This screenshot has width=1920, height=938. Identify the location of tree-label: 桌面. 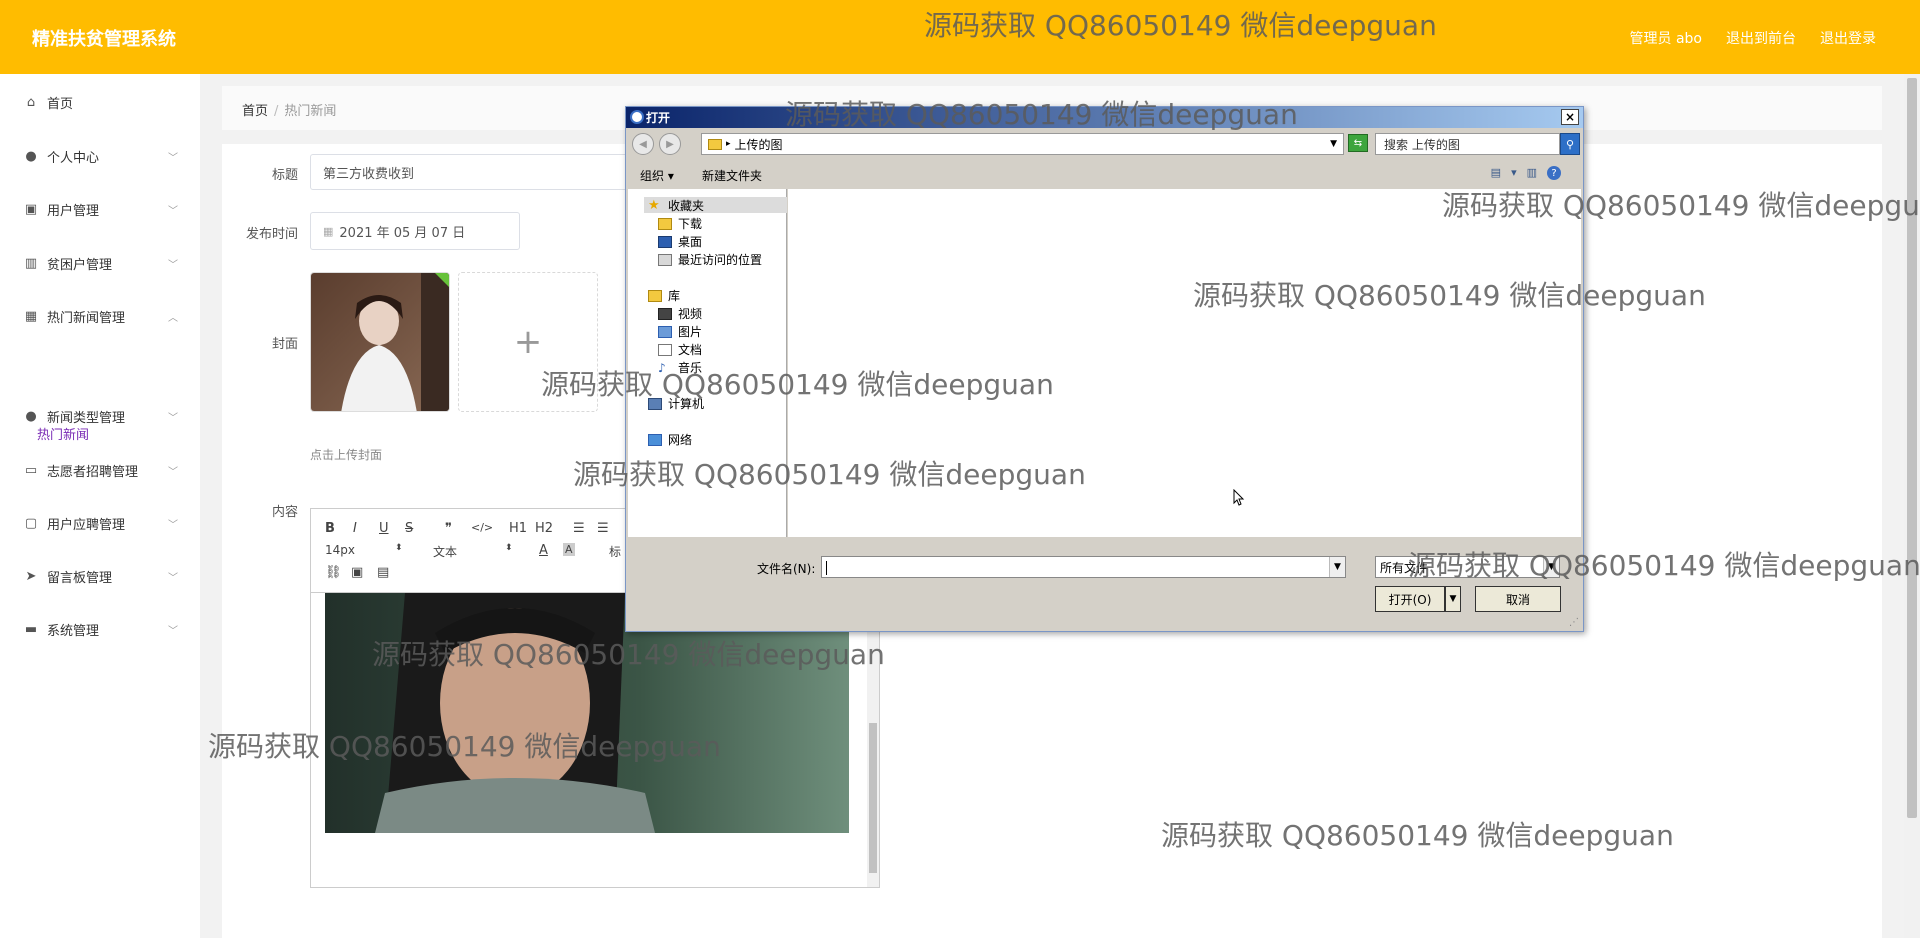
(690, 242).